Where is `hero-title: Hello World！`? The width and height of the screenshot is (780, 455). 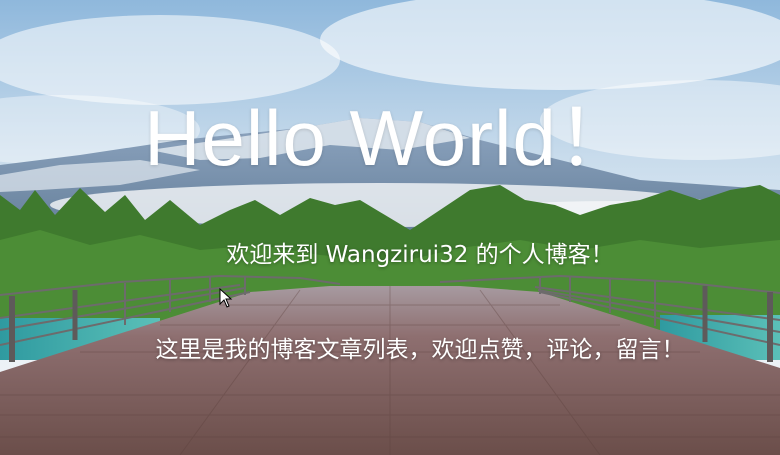 hero-title: Hello World！ is located at coordinates (390, 138).